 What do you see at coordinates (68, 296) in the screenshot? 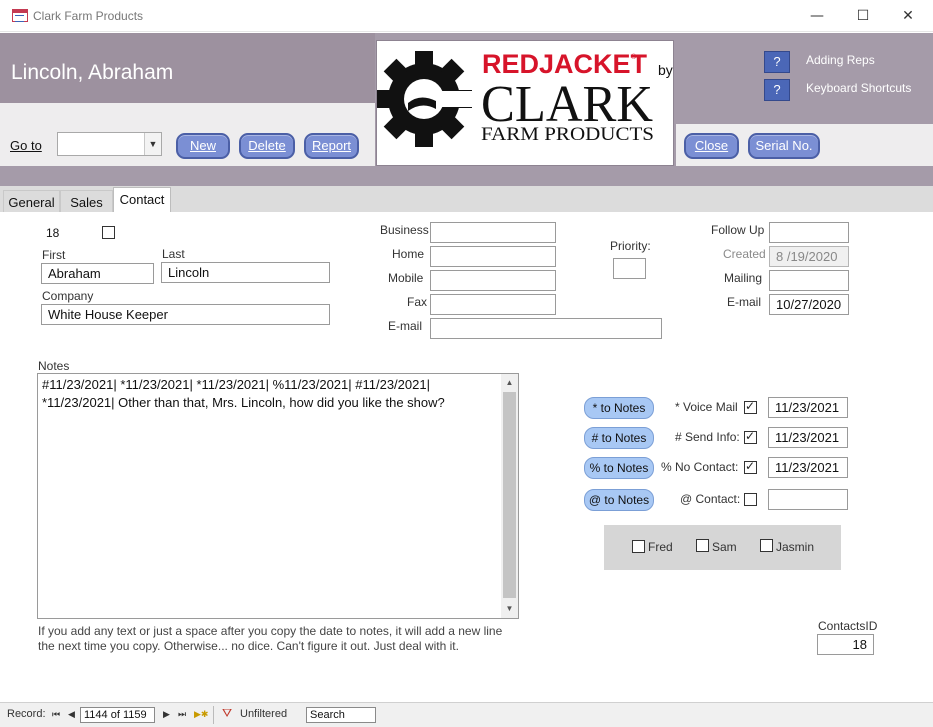
I see `company-label: Company` at bounding box center [68, 296].